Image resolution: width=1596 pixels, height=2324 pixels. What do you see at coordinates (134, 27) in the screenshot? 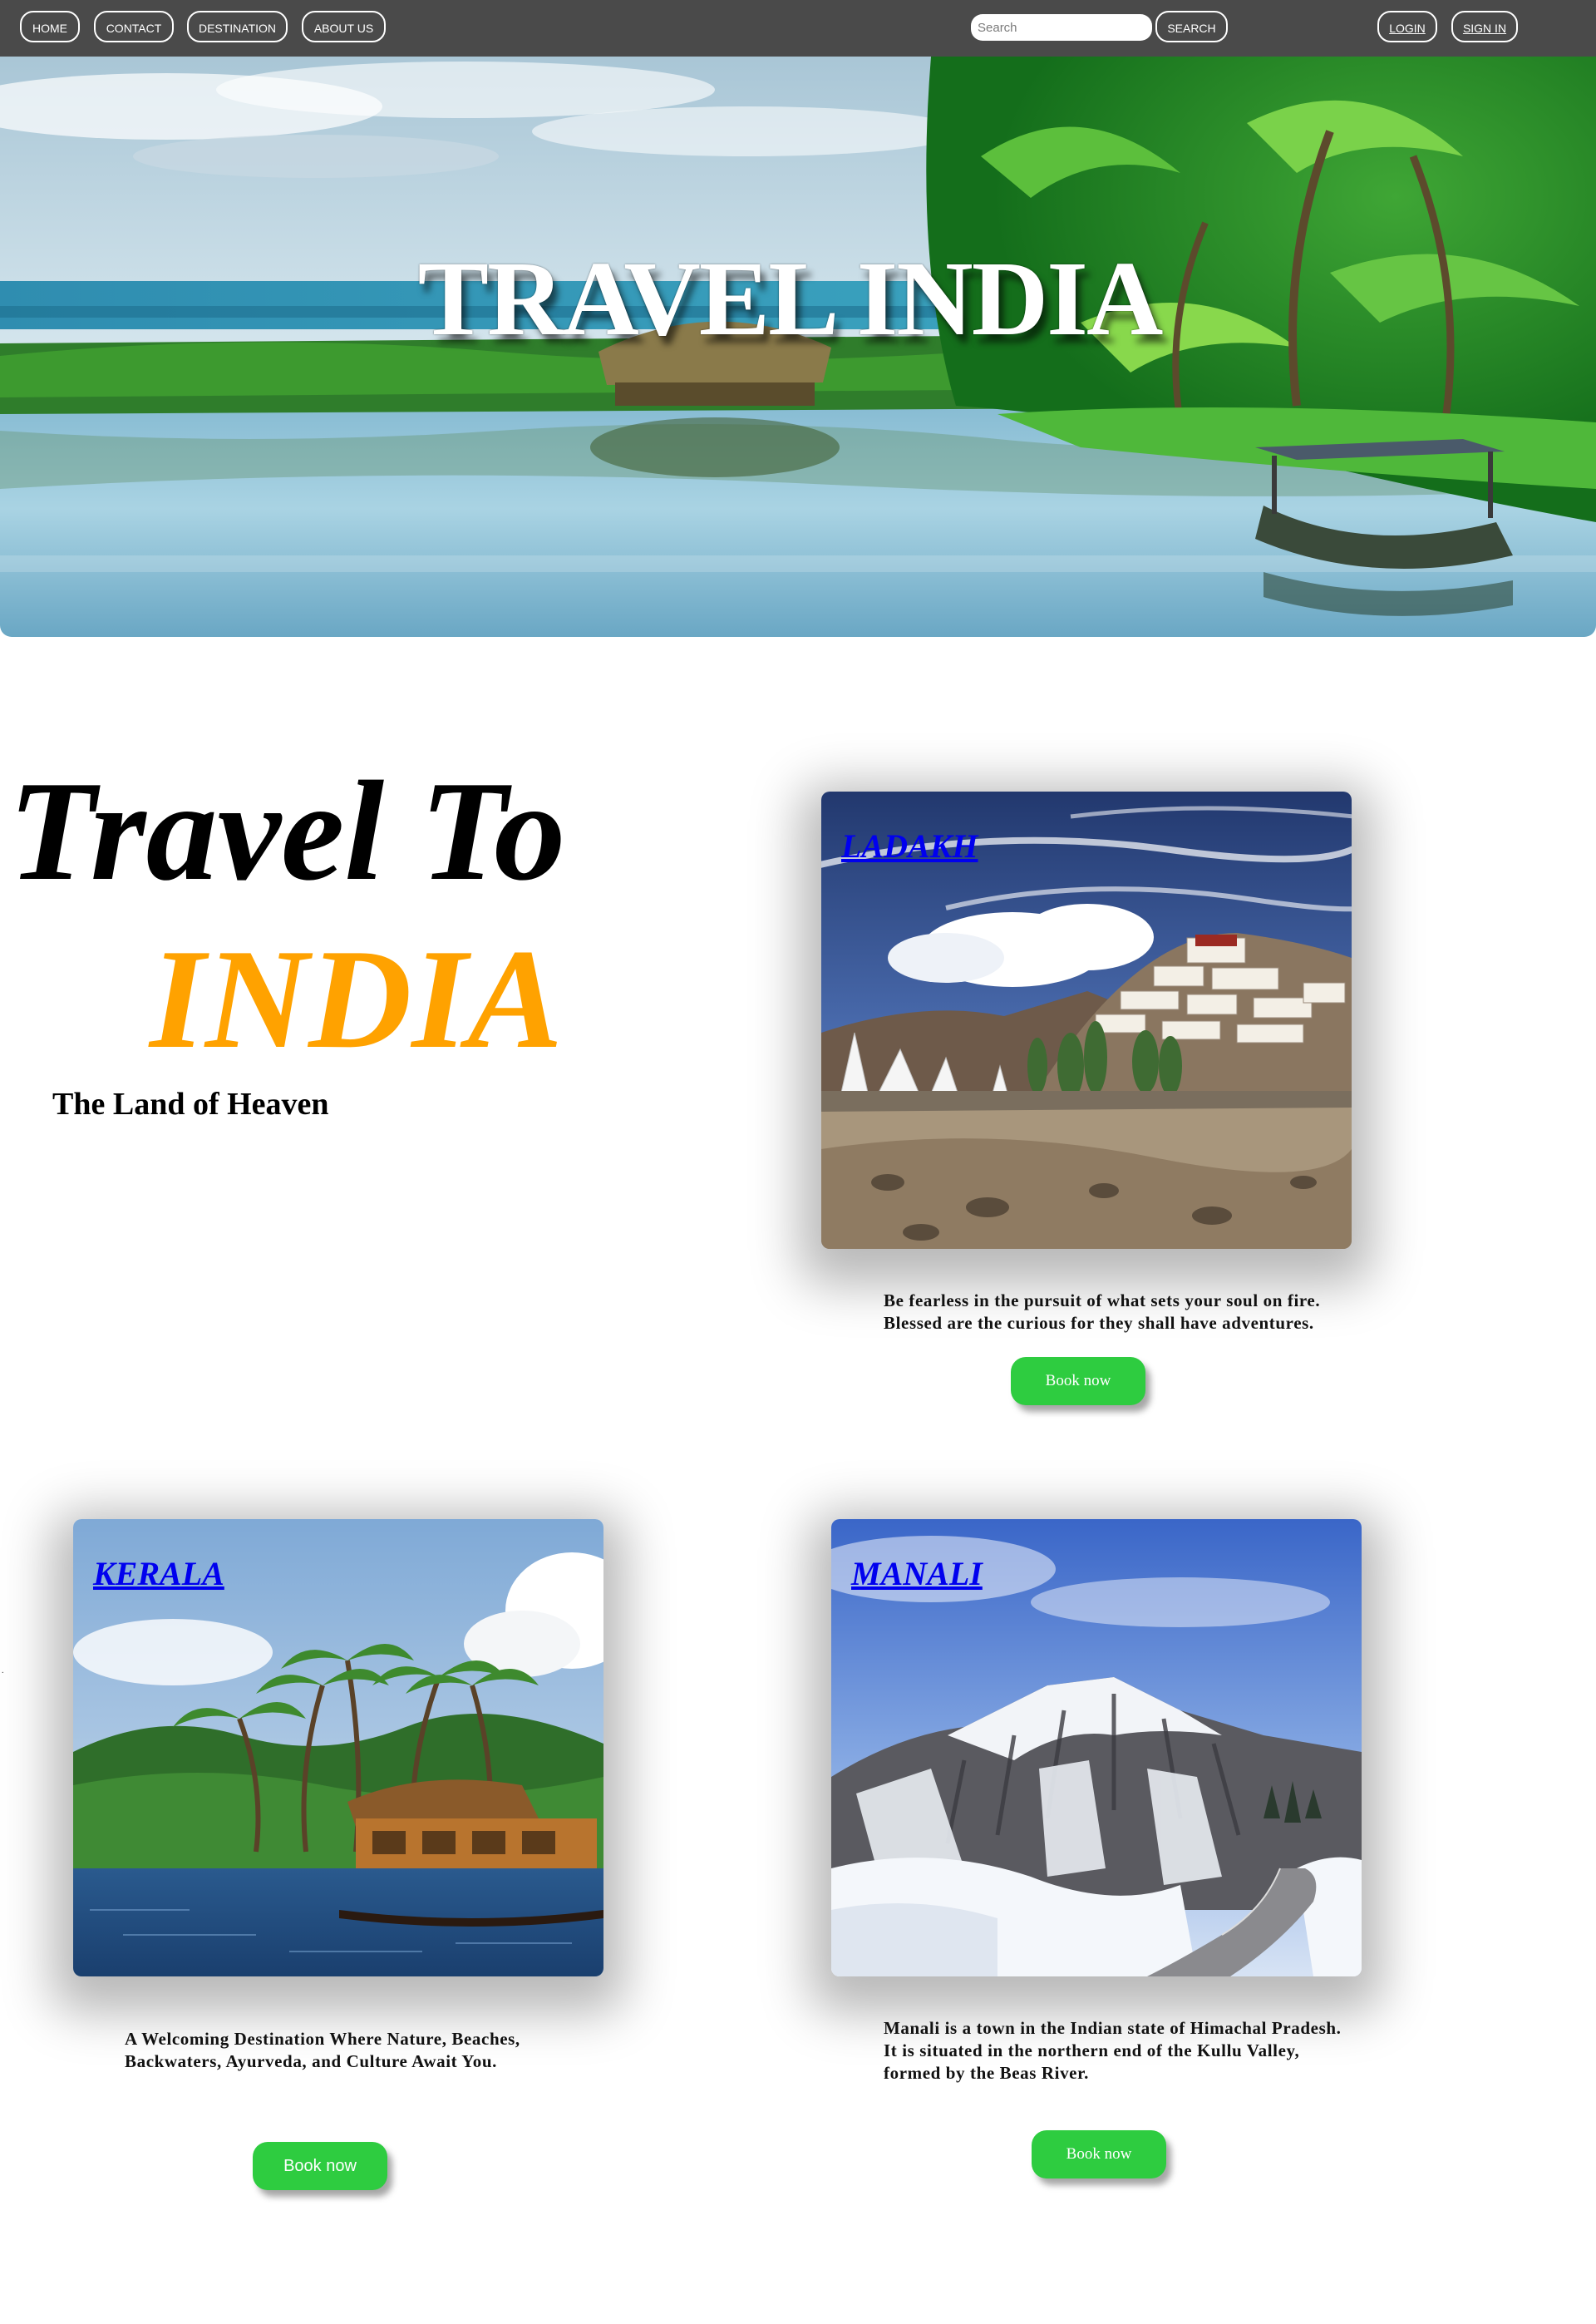
I see `nav-contact-button: CONTACT` at bounding box center [134, 27].